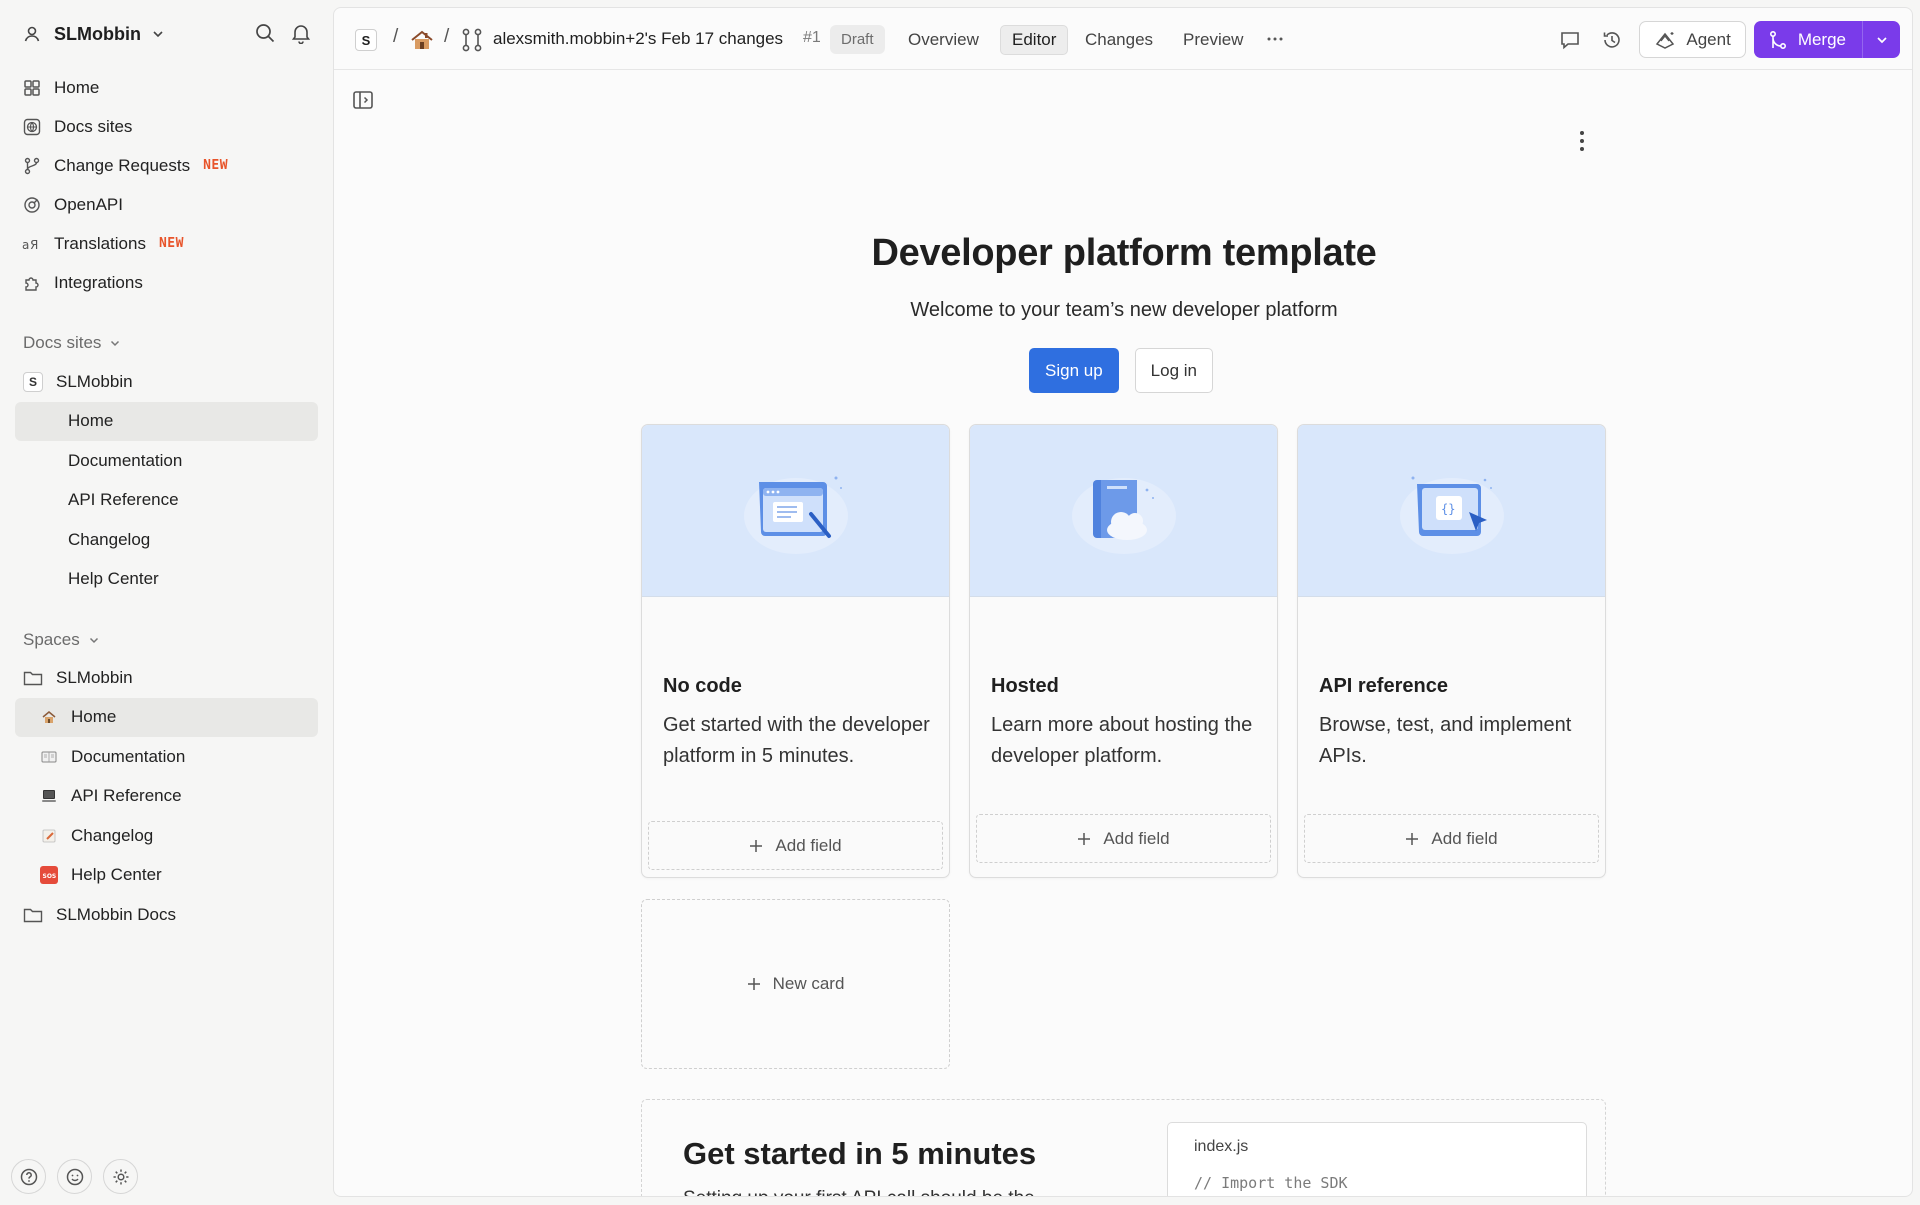  What do you see at coordinates (97, 33) in the screenshot?
I see `org-name: SLMobbin` at bounding box center [97, 33].